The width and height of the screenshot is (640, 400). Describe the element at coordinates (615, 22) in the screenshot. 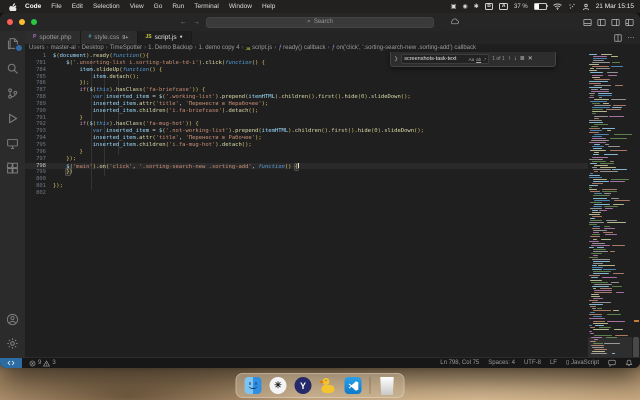

I see `toggle-secondary-sidebar-button` at that location.